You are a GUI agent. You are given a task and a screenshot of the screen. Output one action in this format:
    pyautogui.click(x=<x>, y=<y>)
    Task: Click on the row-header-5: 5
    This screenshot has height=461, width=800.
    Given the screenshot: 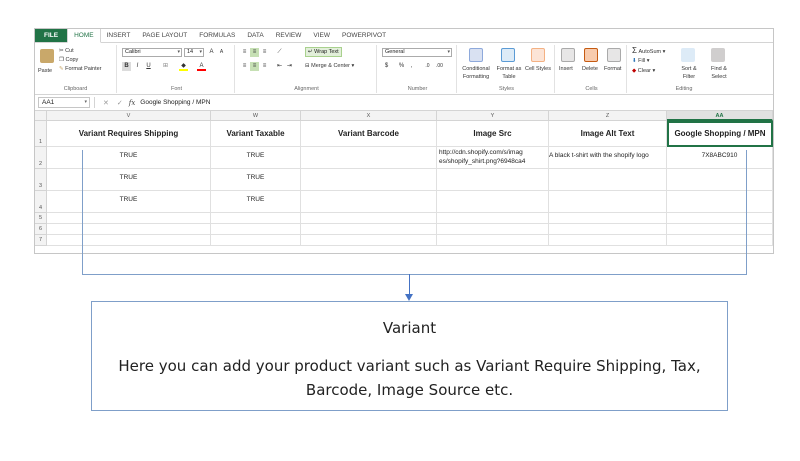 What is the action you would take?
    pyautogui.click(x=41, y=218)
    